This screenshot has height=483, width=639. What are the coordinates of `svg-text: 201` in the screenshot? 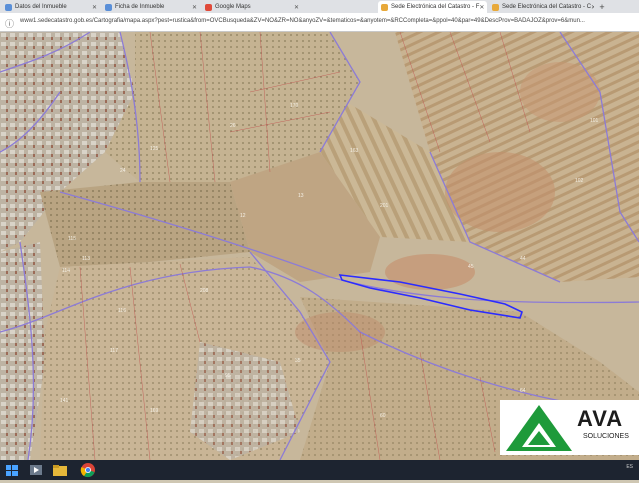 It's located at (384, 206).